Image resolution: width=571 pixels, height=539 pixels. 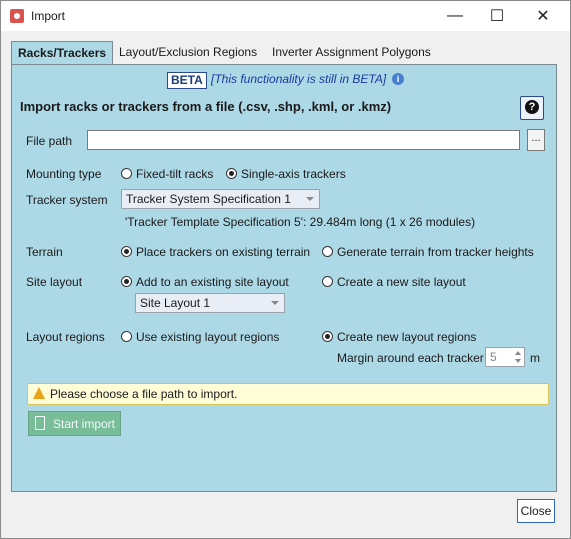 What do you see at coordinates (126, 281) in the screenshot?
I see `existing-site-layout-radio` at bounding box center [126, 281].